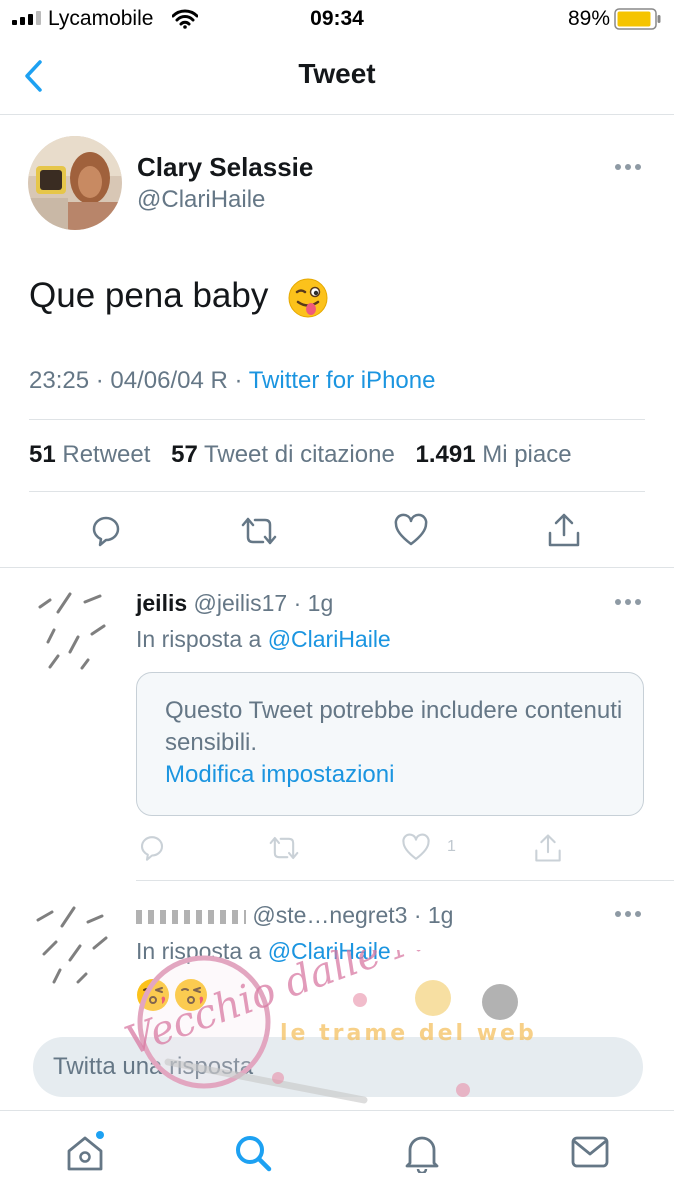 This screenshot has height=1201, width=674. Describe the element at coordinates (42, 454) in the screenshot. I see `retweets-count: 51` at that location.